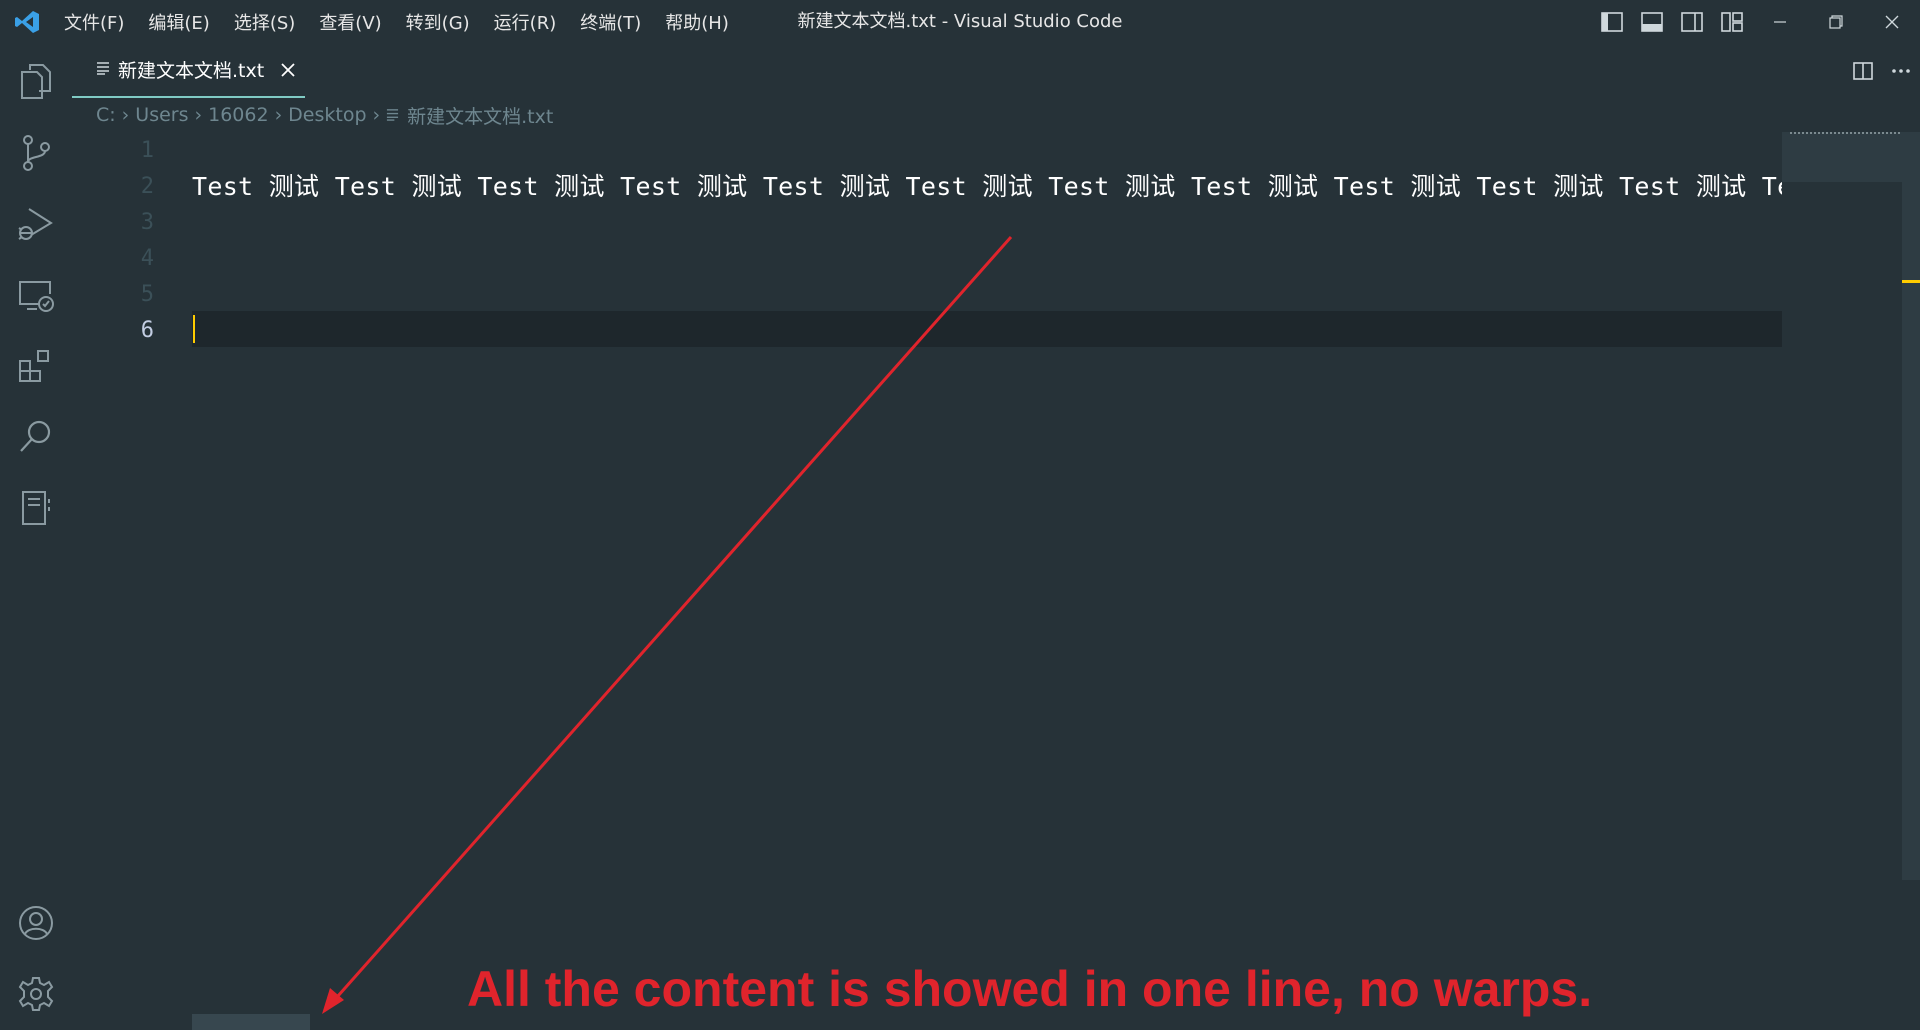  What do you see at coordinates (132, 581) in the screenshot?
I see `line-number-gutter: 1 2 3 4 5 6` at bounding box center [132, 581].